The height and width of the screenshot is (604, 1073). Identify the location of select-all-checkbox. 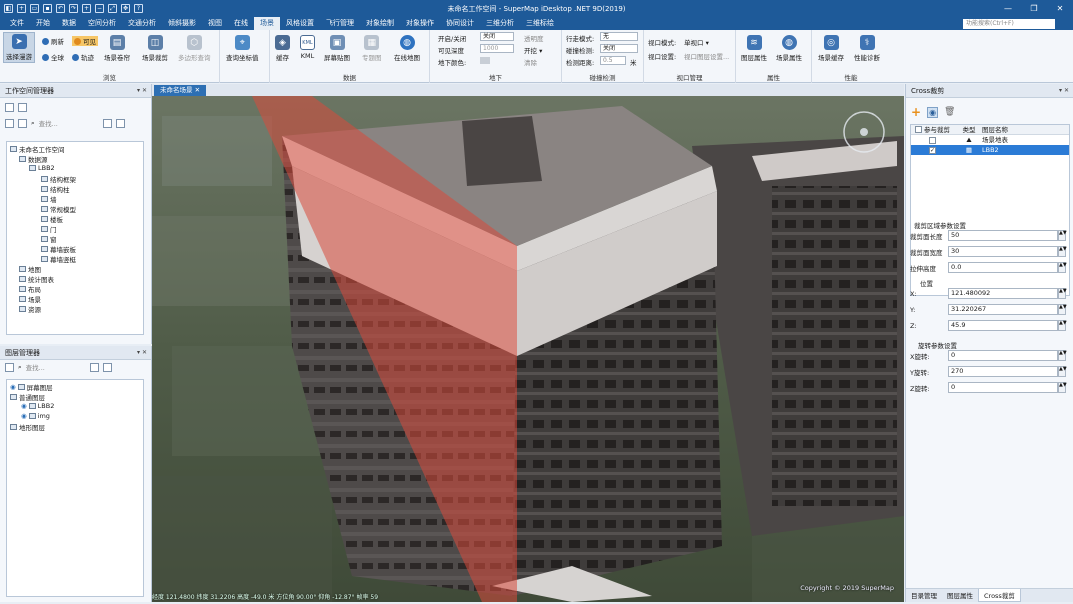
(918, 129).